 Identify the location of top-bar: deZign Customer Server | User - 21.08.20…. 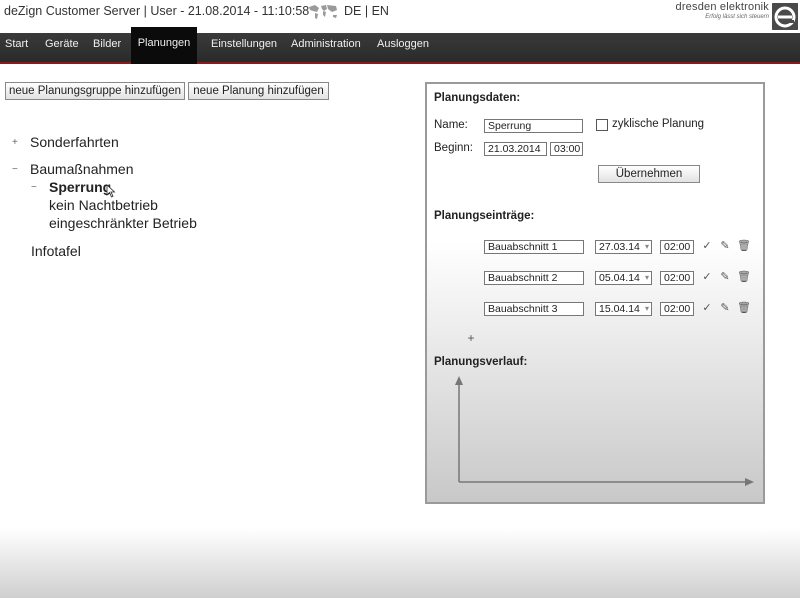
(400, 16).